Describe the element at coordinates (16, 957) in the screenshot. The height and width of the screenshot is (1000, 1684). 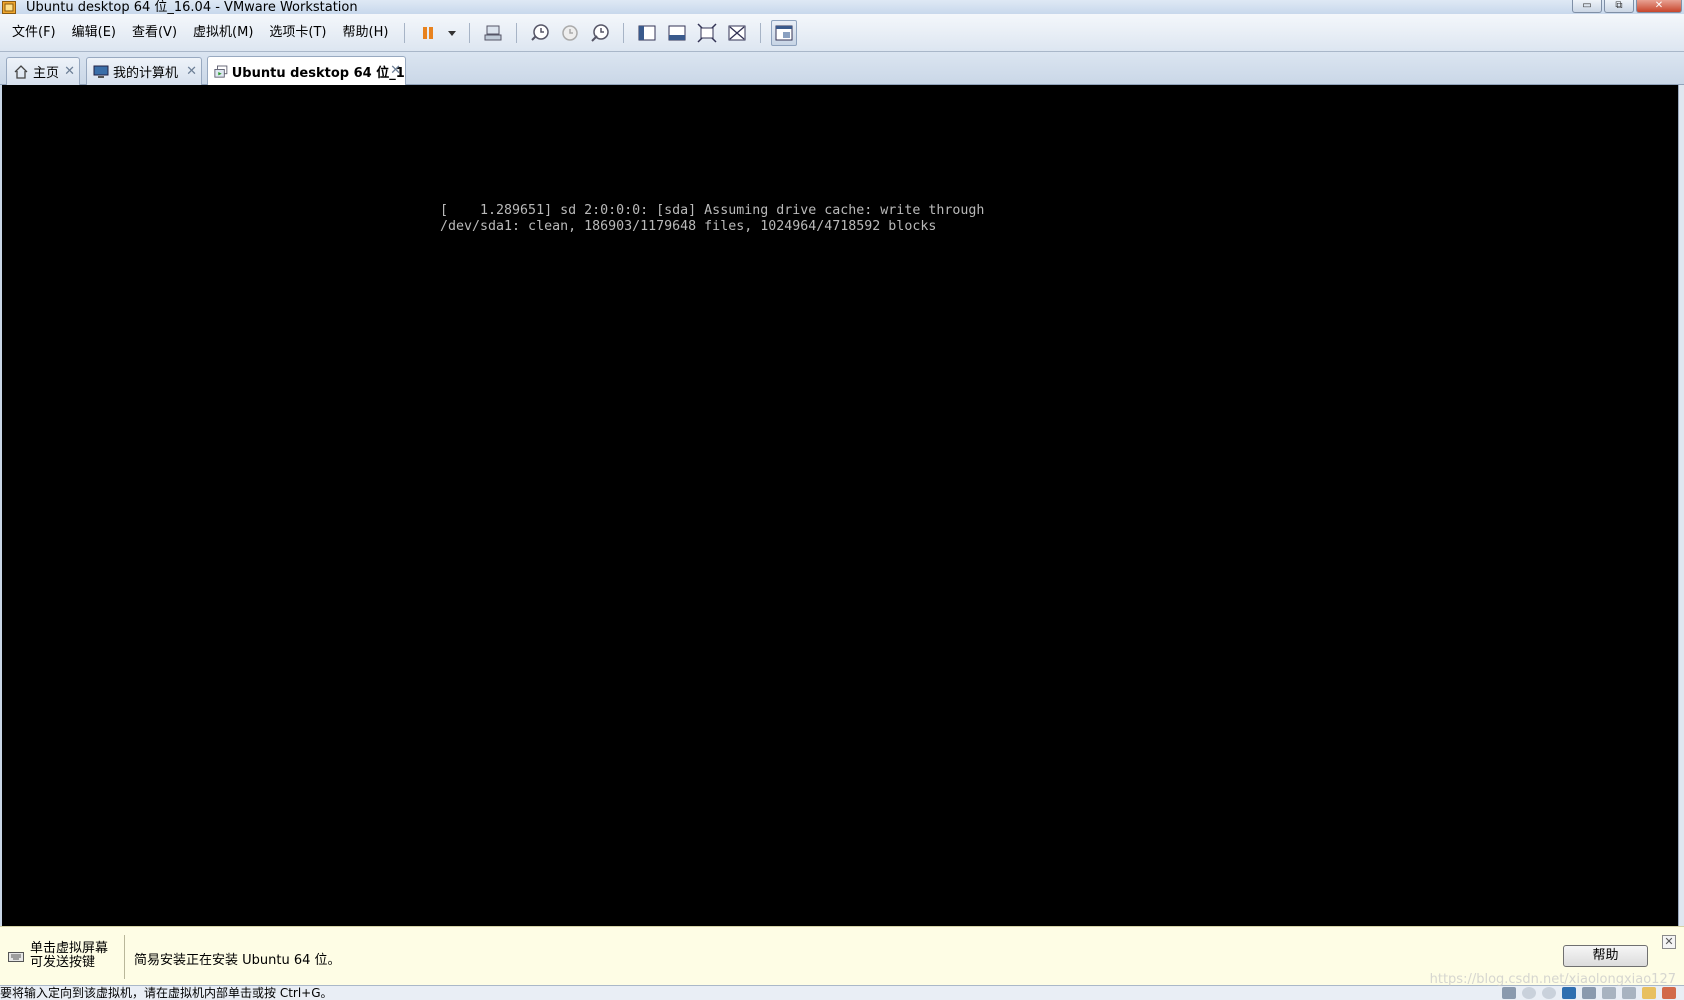
I see `keyboard-icon` at that location.